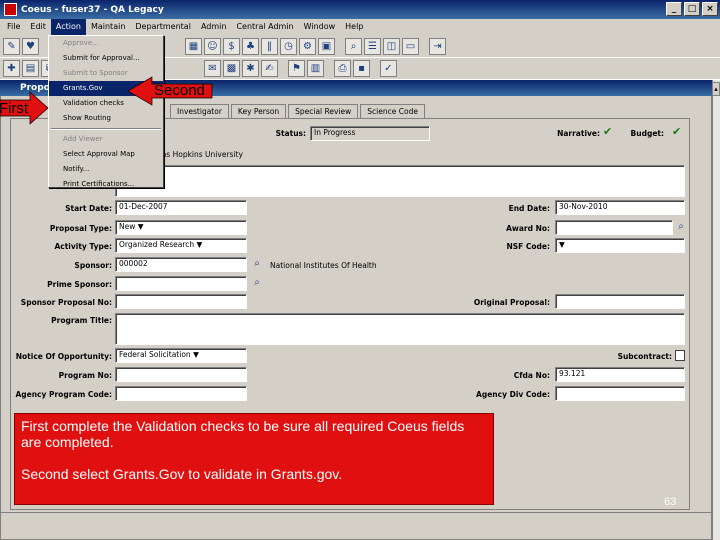 The width and height of the screenshot is (720, 540). What do you see at coordinates (269, 46) in the screenshot?
I see `columns-icon: ‖` at bounding box center [269, 46].